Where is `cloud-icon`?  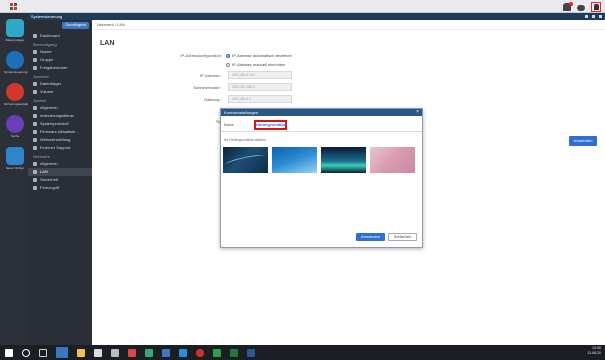
cloud-icon is located at coordinates (581, 7).